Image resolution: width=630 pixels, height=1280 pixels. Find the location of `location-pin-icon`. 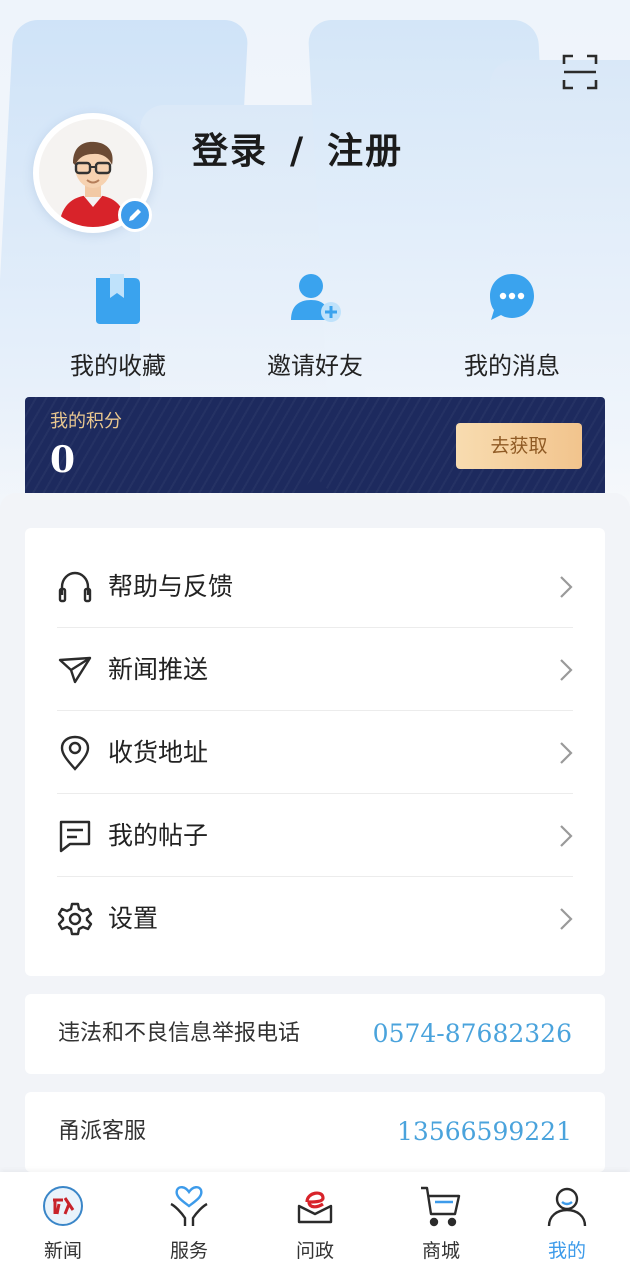

location-pin-icon is located at coordinates (75, 753).